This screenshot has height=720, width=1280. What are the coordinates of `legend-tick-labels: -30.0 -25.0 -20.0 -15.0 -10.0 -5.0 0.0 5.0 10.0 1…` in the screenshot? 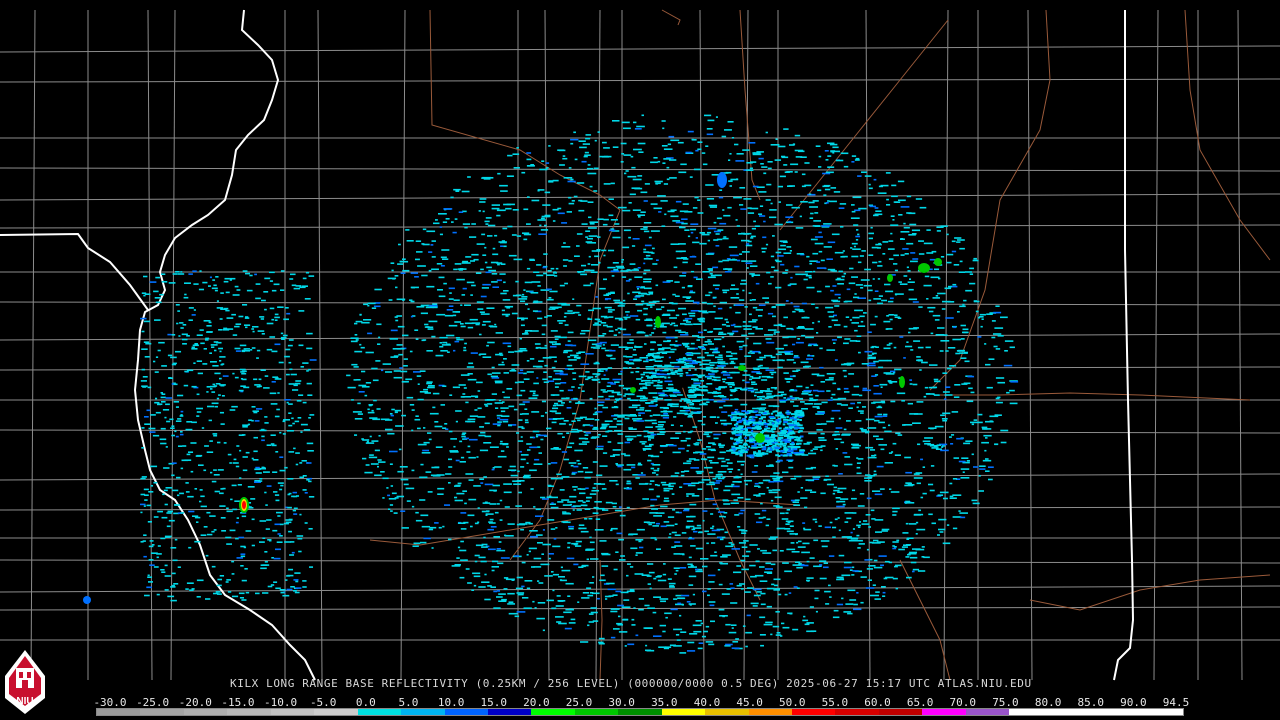 It's located at (640, 702).